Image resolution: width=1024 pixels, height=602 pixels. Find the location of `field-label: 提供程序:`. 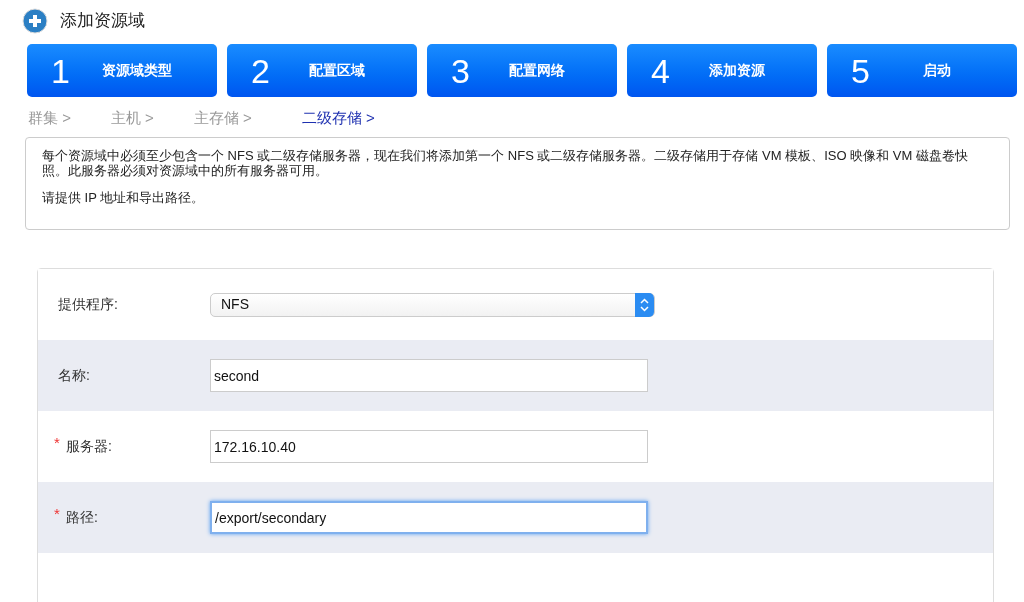

field-label: 提供程序: is located at coordinates (88, 304).